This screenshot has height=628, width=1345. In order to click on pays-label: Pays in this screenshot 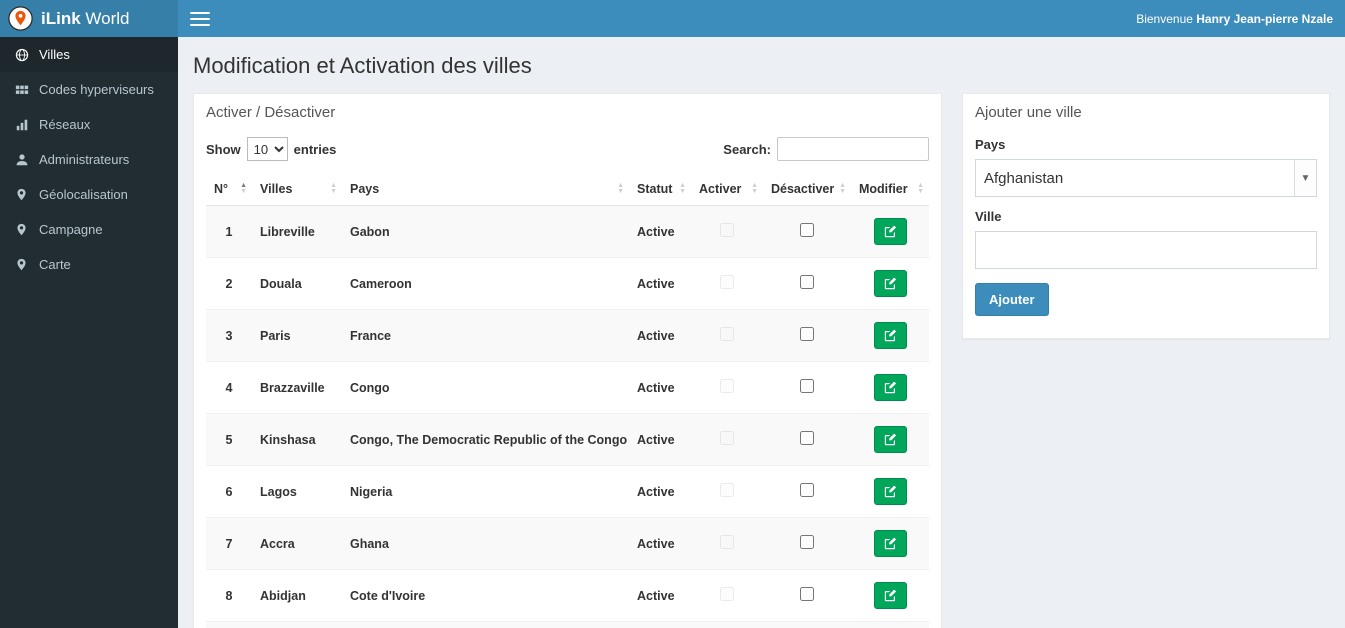, I will do `click(990, 144)`.